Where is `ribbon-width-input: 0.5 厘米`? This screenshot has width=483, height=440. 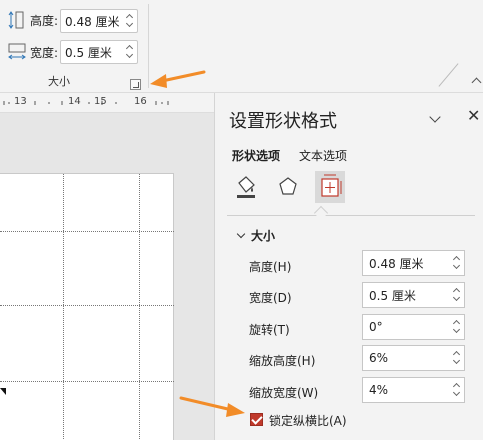 ribbon-width-input: 0.5 厘米 is located at coordinates (99, 52).